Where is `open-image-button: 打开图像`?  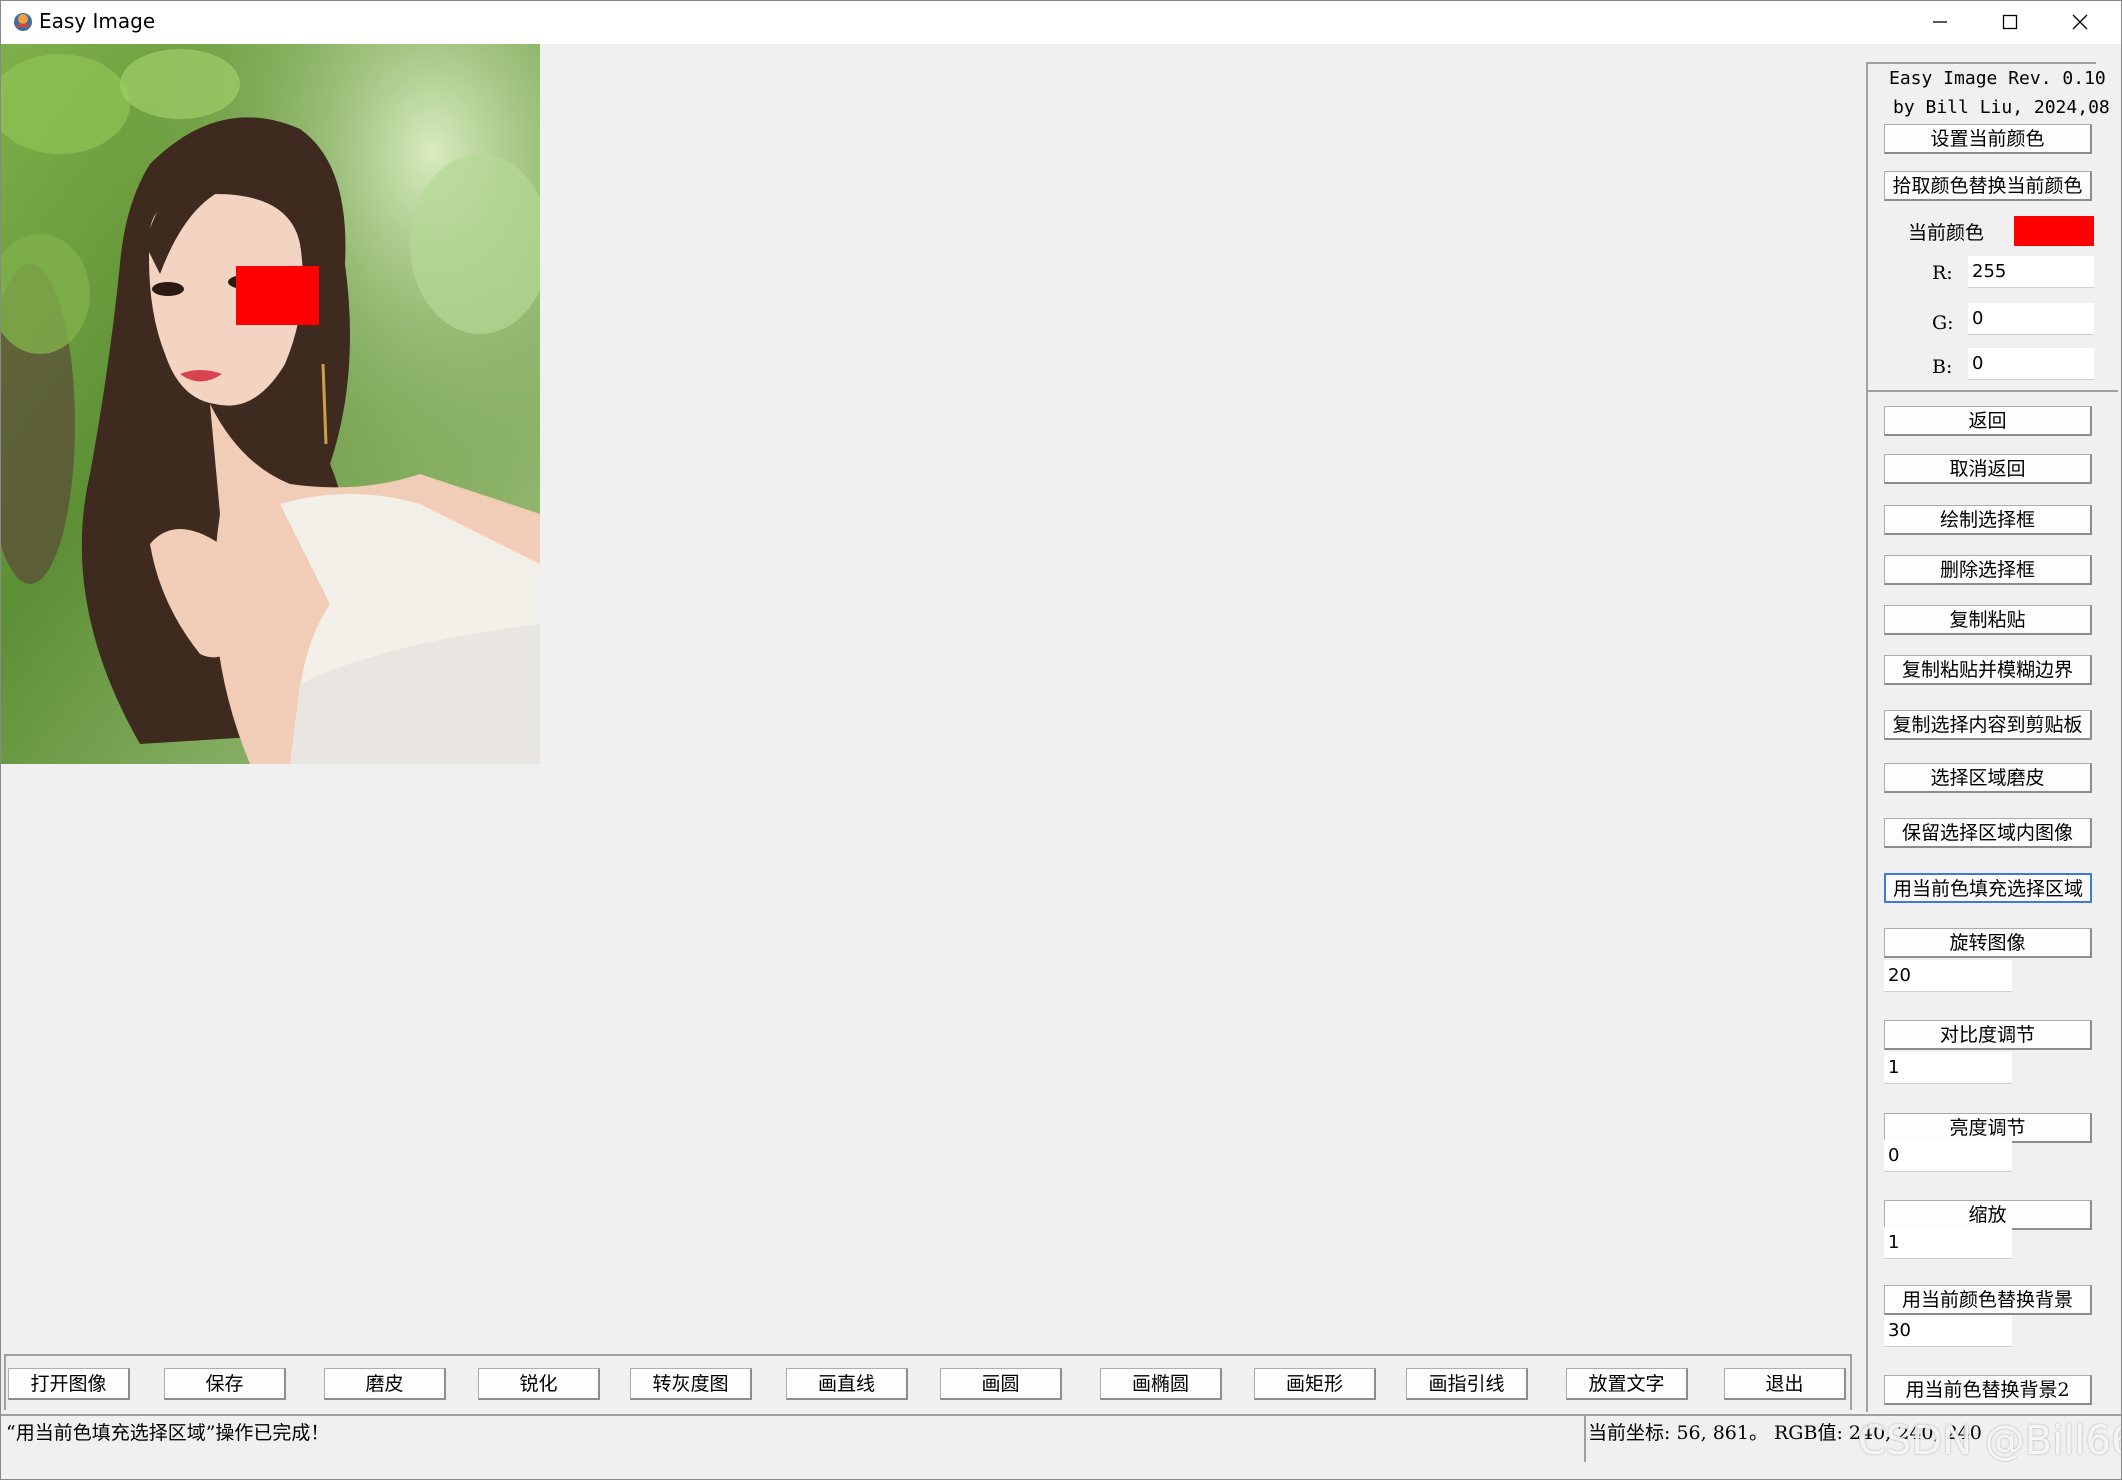
open-image-button: 打开图像 is located at coordinates (69, 1384).